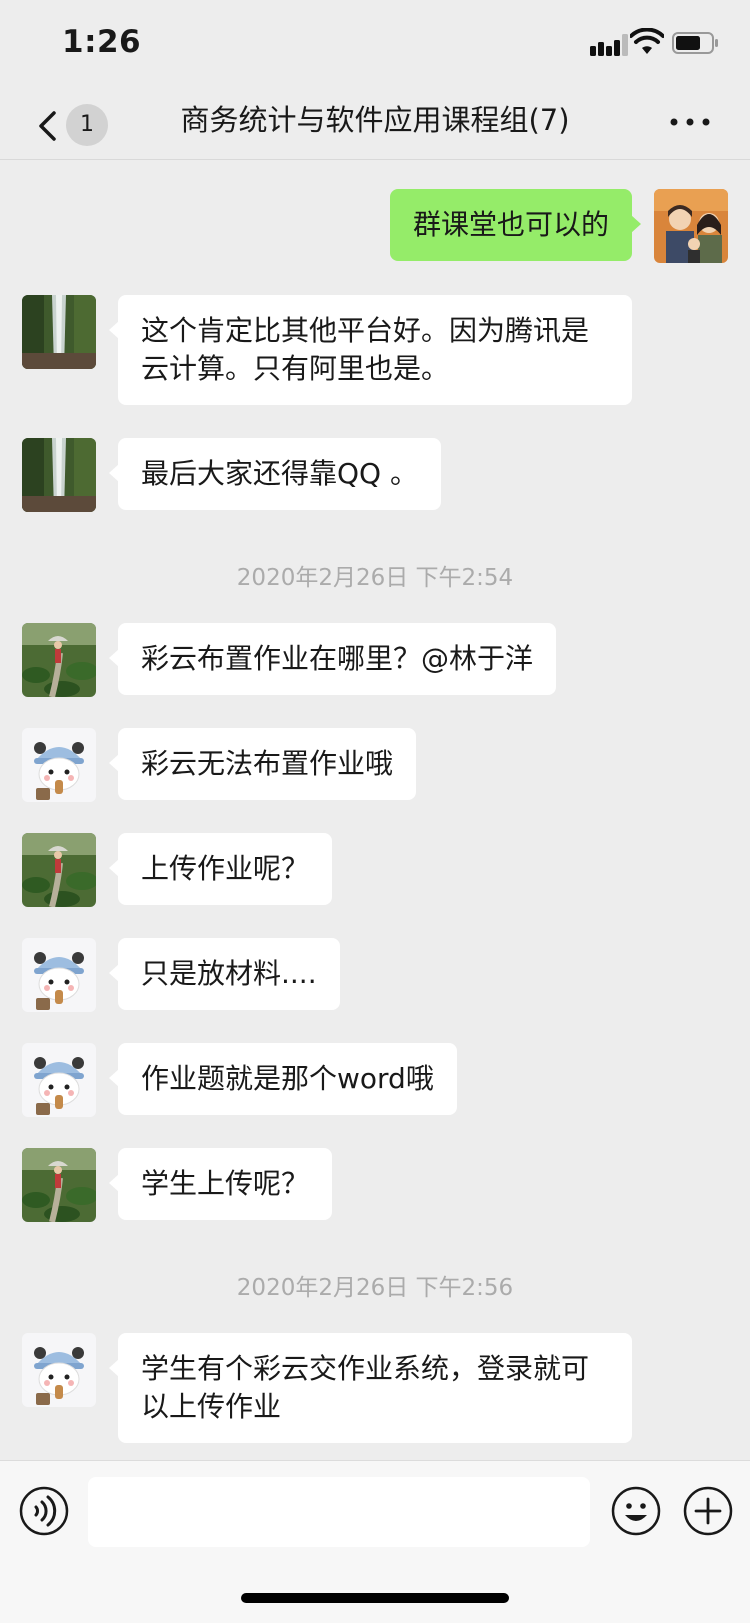  I want to click on message-text: 学生上传呢？, so click(225, 1183).